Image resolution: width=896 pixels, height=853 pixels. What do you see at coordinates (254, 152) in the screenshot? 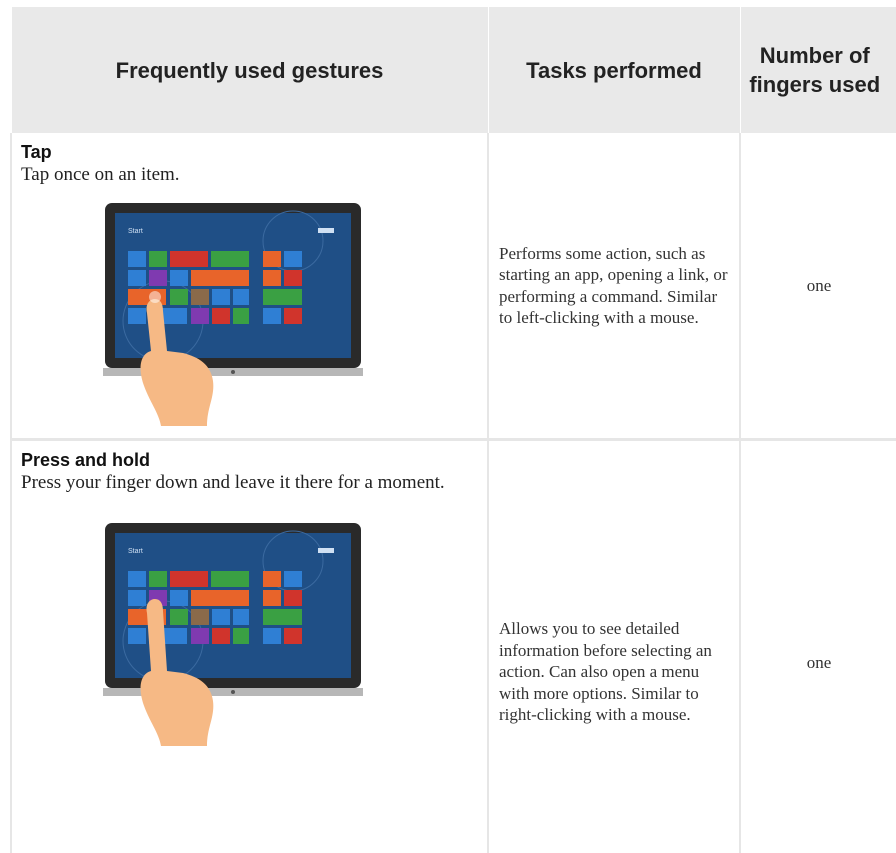
I see `gesture-title: Tap` at bounding box center [254, 152].